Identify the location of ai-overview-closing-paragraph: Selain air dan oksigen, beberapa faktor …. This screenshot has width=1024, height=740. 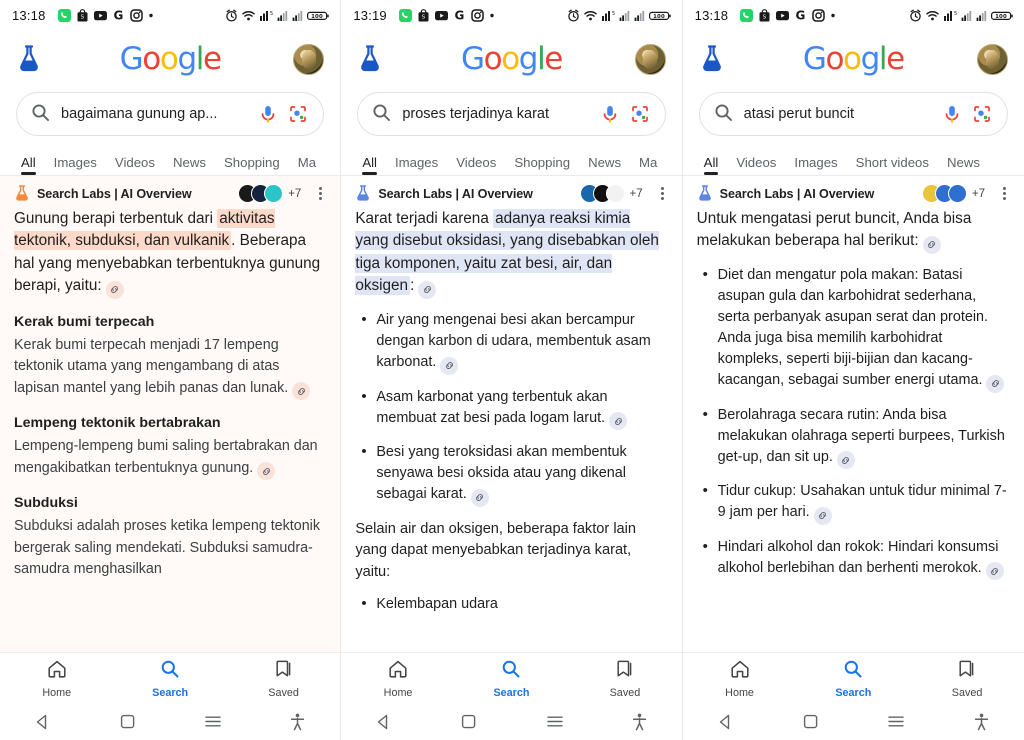
(496, 550).